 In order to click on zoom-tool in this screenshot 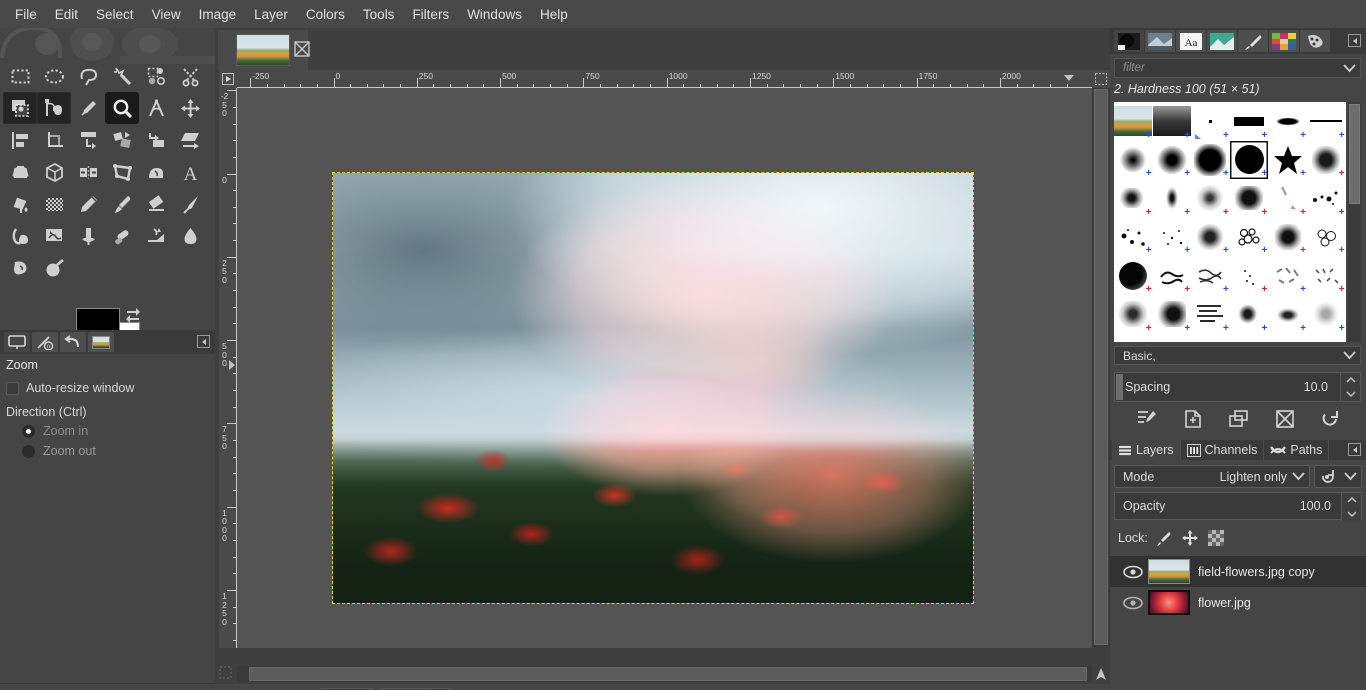, I will do `click(122, 108)`.